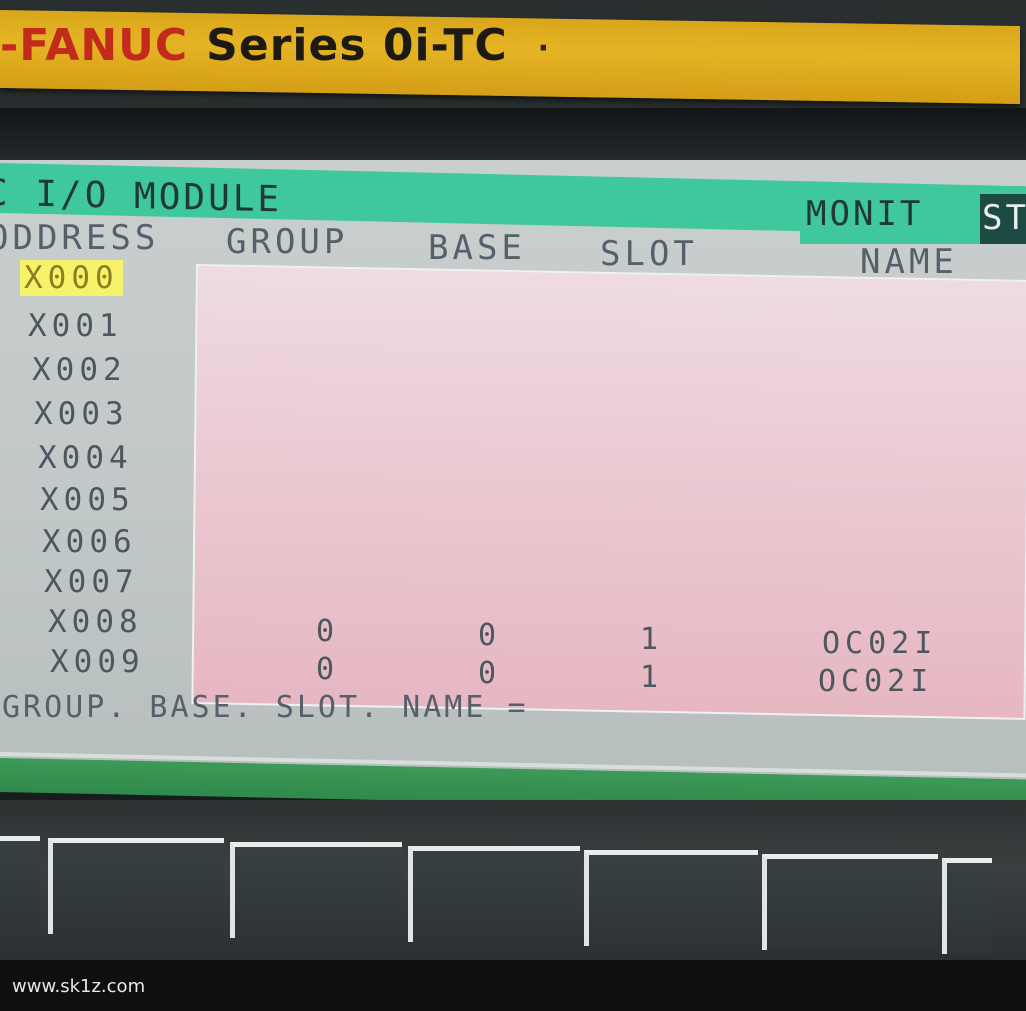 The width and height of the screenshot is (1026, 1011). Describe the element at coordinates (490, 673) in the screenshot. I see `row-x009-base: 0` at that location.